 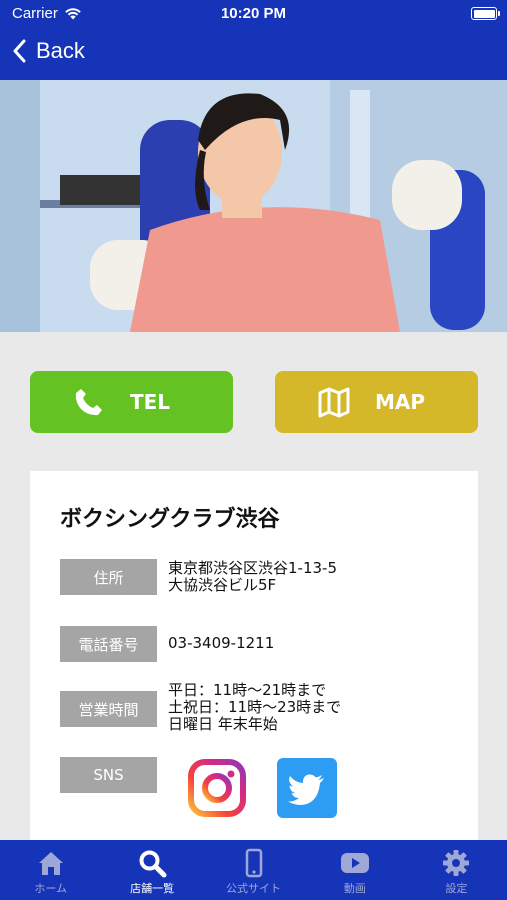 What do you see at coordinates (252, 568) in the screenshot?
I see `address-line-1: 東京都渋谷区渋谷1-13-5` at bounding box center [252, 568].